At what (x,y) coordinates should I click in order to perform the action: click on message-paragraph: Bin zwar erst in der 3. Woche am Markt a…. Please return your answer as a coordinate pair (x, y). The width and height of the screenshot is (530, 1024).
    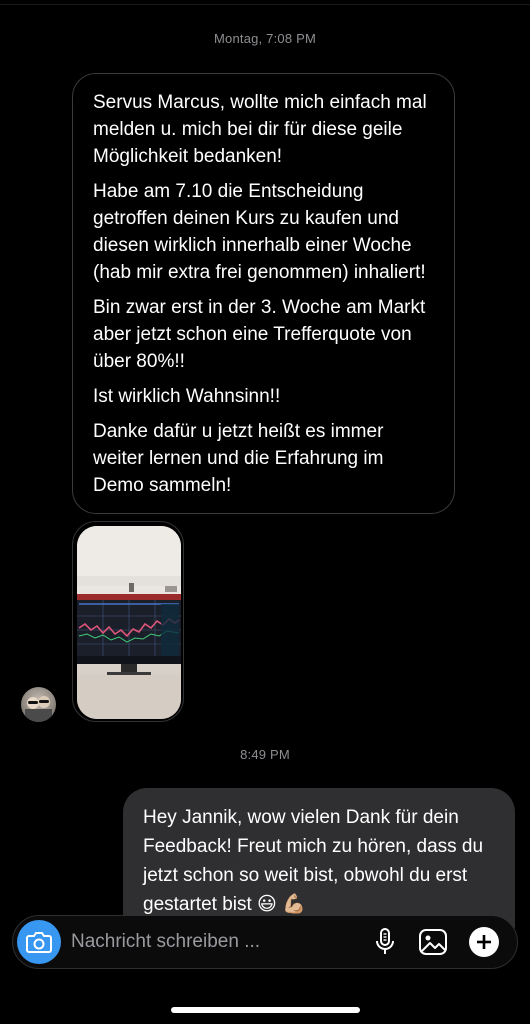
    Looking at the image, I should click on (259, 334).